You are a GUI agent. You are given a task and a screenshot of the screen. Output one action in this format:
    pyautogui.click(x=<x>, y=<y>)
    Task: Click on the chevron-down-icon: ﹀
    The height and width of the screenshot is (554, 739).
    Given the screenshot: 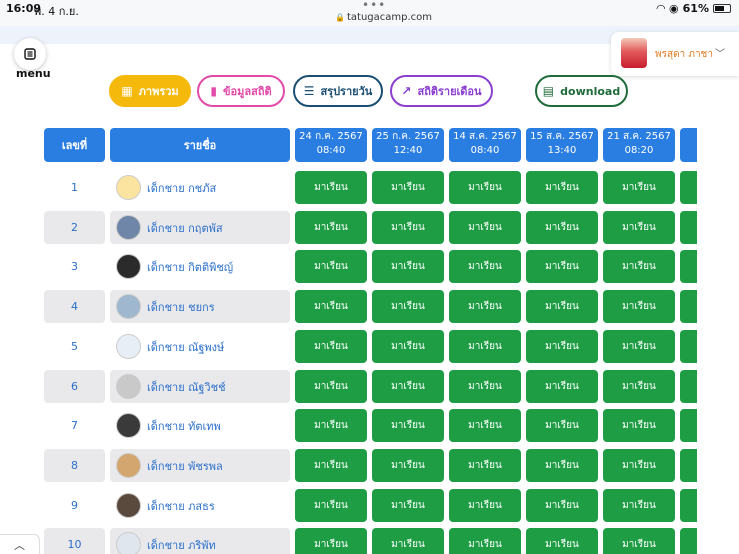 What is the action you would take?
    pyautogui.click(x=720, y=52)
    